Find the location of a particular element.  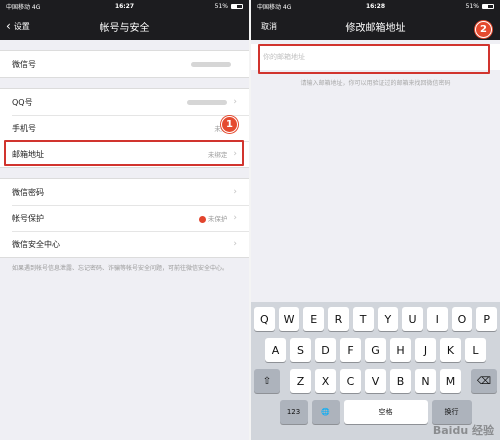

key-z: Z is located at coordinates (300, 381).